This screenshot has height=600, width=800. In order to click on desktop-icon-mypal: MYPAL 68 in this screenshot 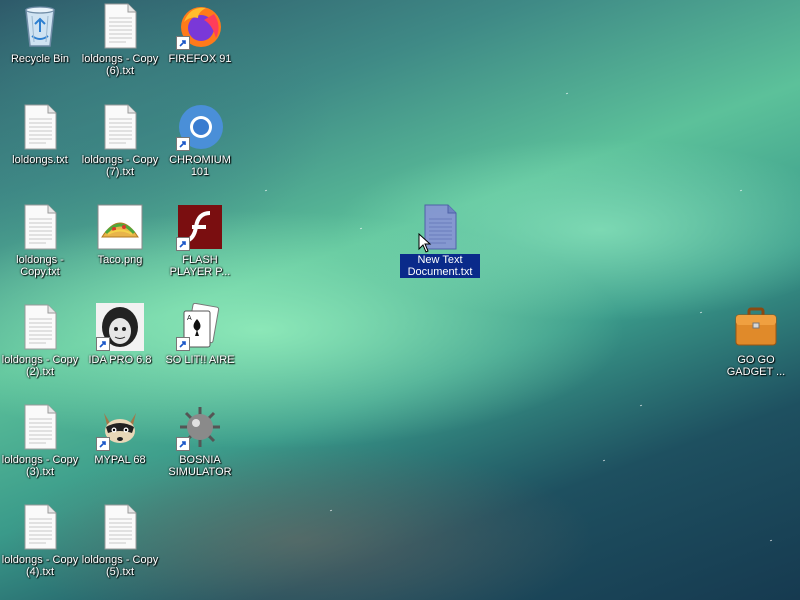, I will do `click(120, 434)`.